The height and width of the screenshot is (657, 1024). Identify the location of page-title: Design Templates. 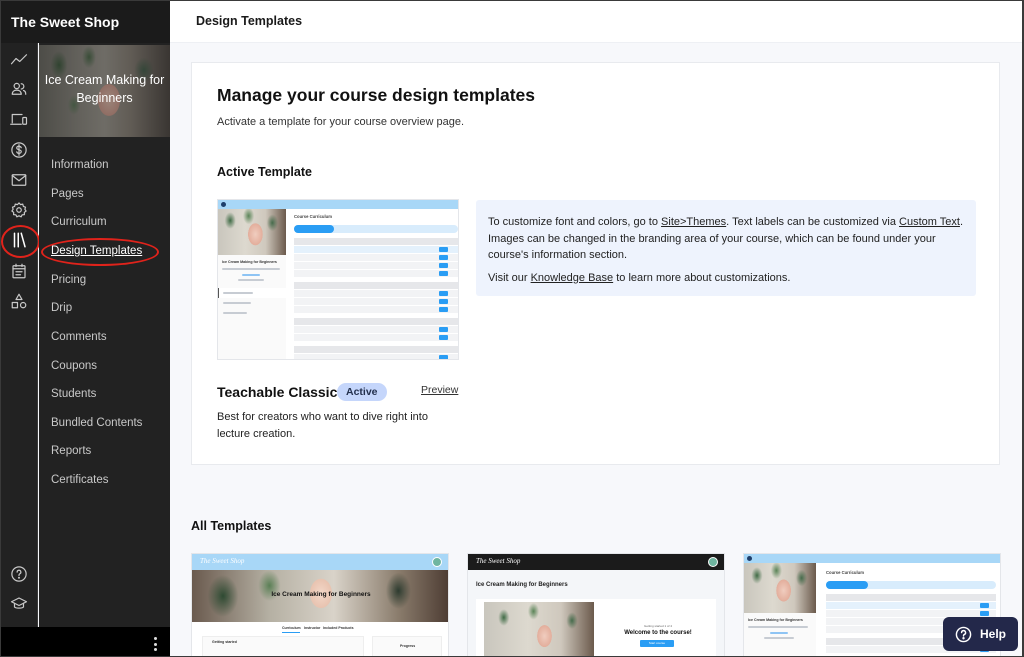
(249, 21).